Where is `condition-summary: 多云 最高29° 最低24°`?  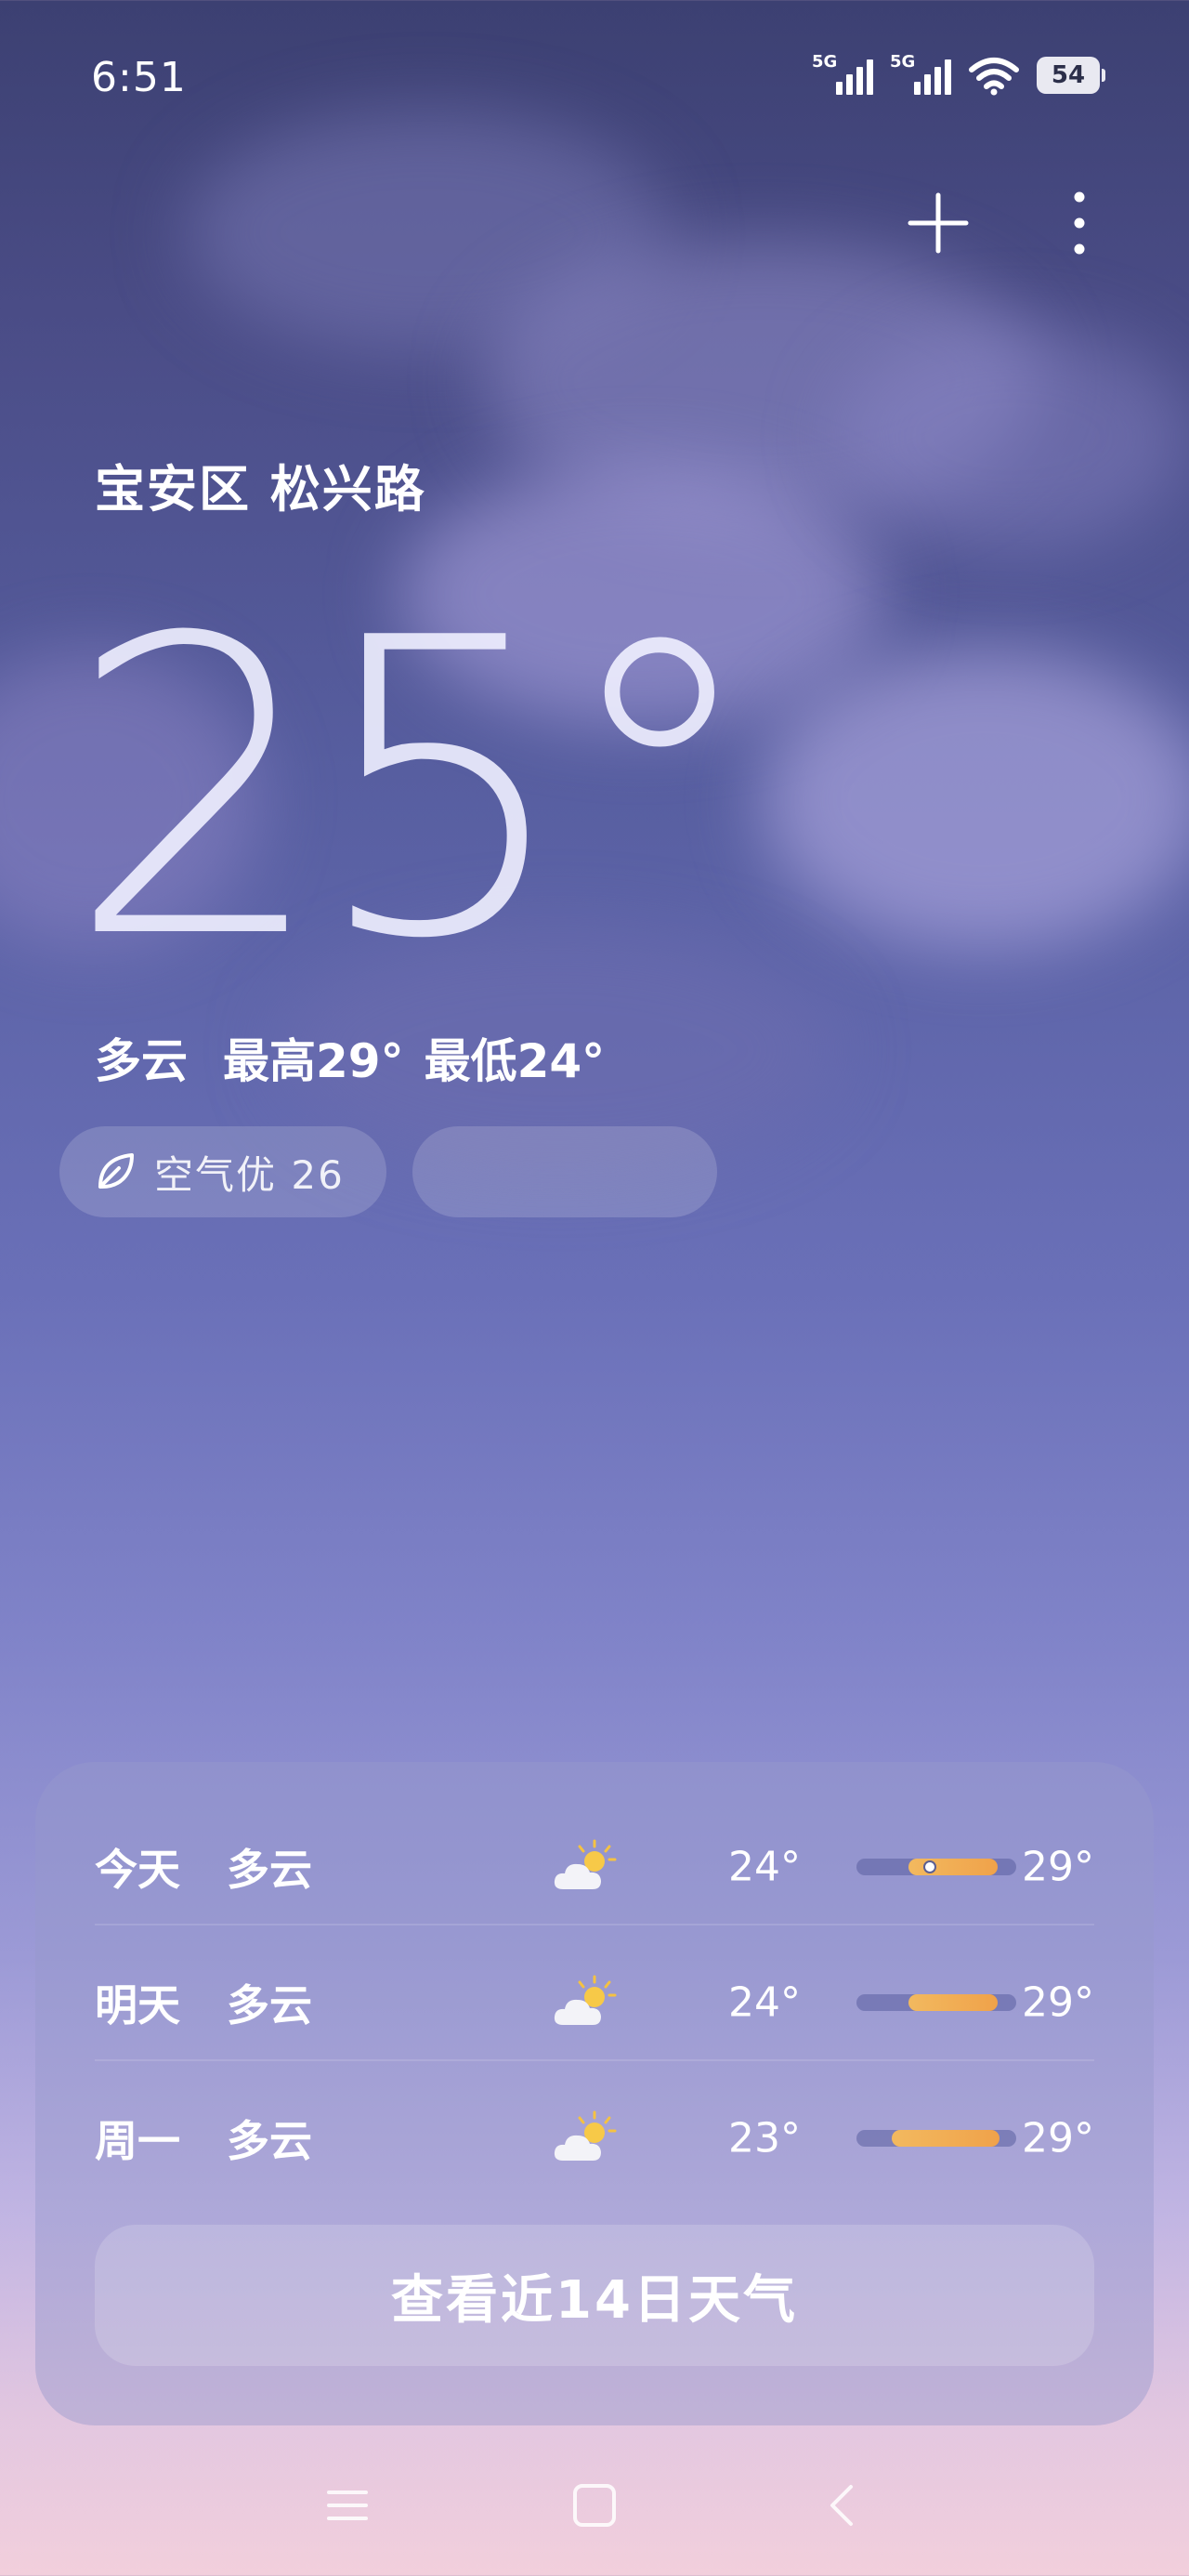 condition-summary: 多云 最高29° 最低24° is located at coordinates (350, 1057).